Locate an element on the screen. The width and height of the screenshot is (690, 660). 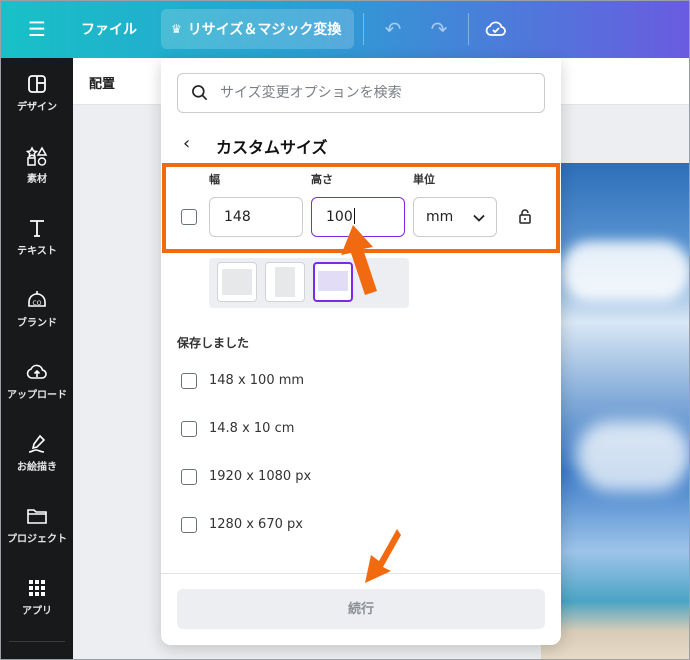
top-bar: ☰ ファイル ♛ リサイズ＆マジック変換 ↶ ↷ is located at coordinates (345, 29).